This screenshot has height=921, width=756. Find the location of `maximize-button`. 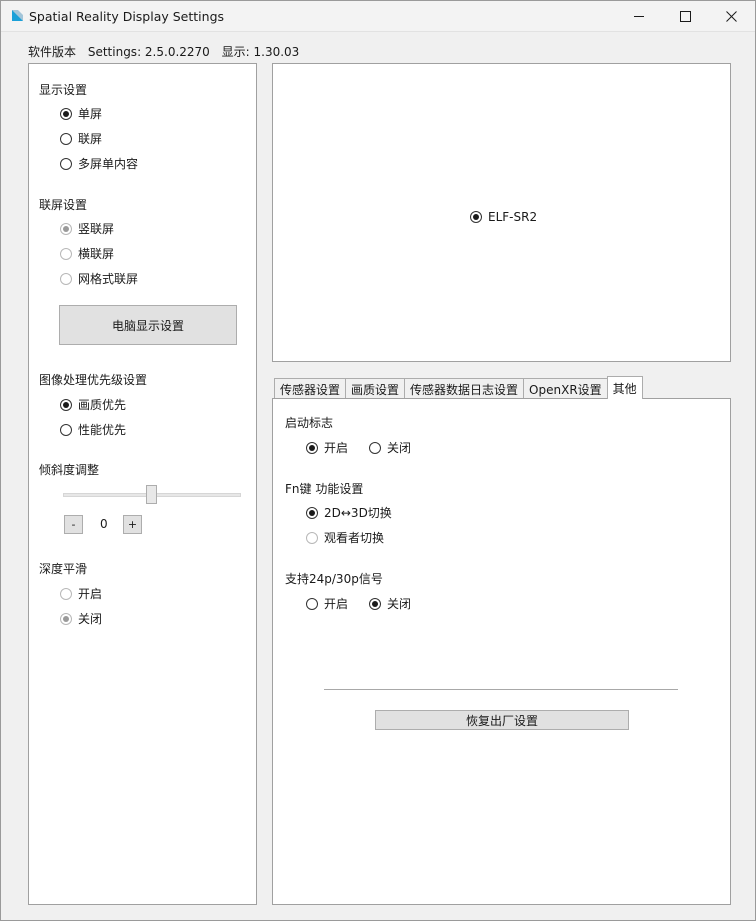

maximize-button is located at coordinates (686, 16).